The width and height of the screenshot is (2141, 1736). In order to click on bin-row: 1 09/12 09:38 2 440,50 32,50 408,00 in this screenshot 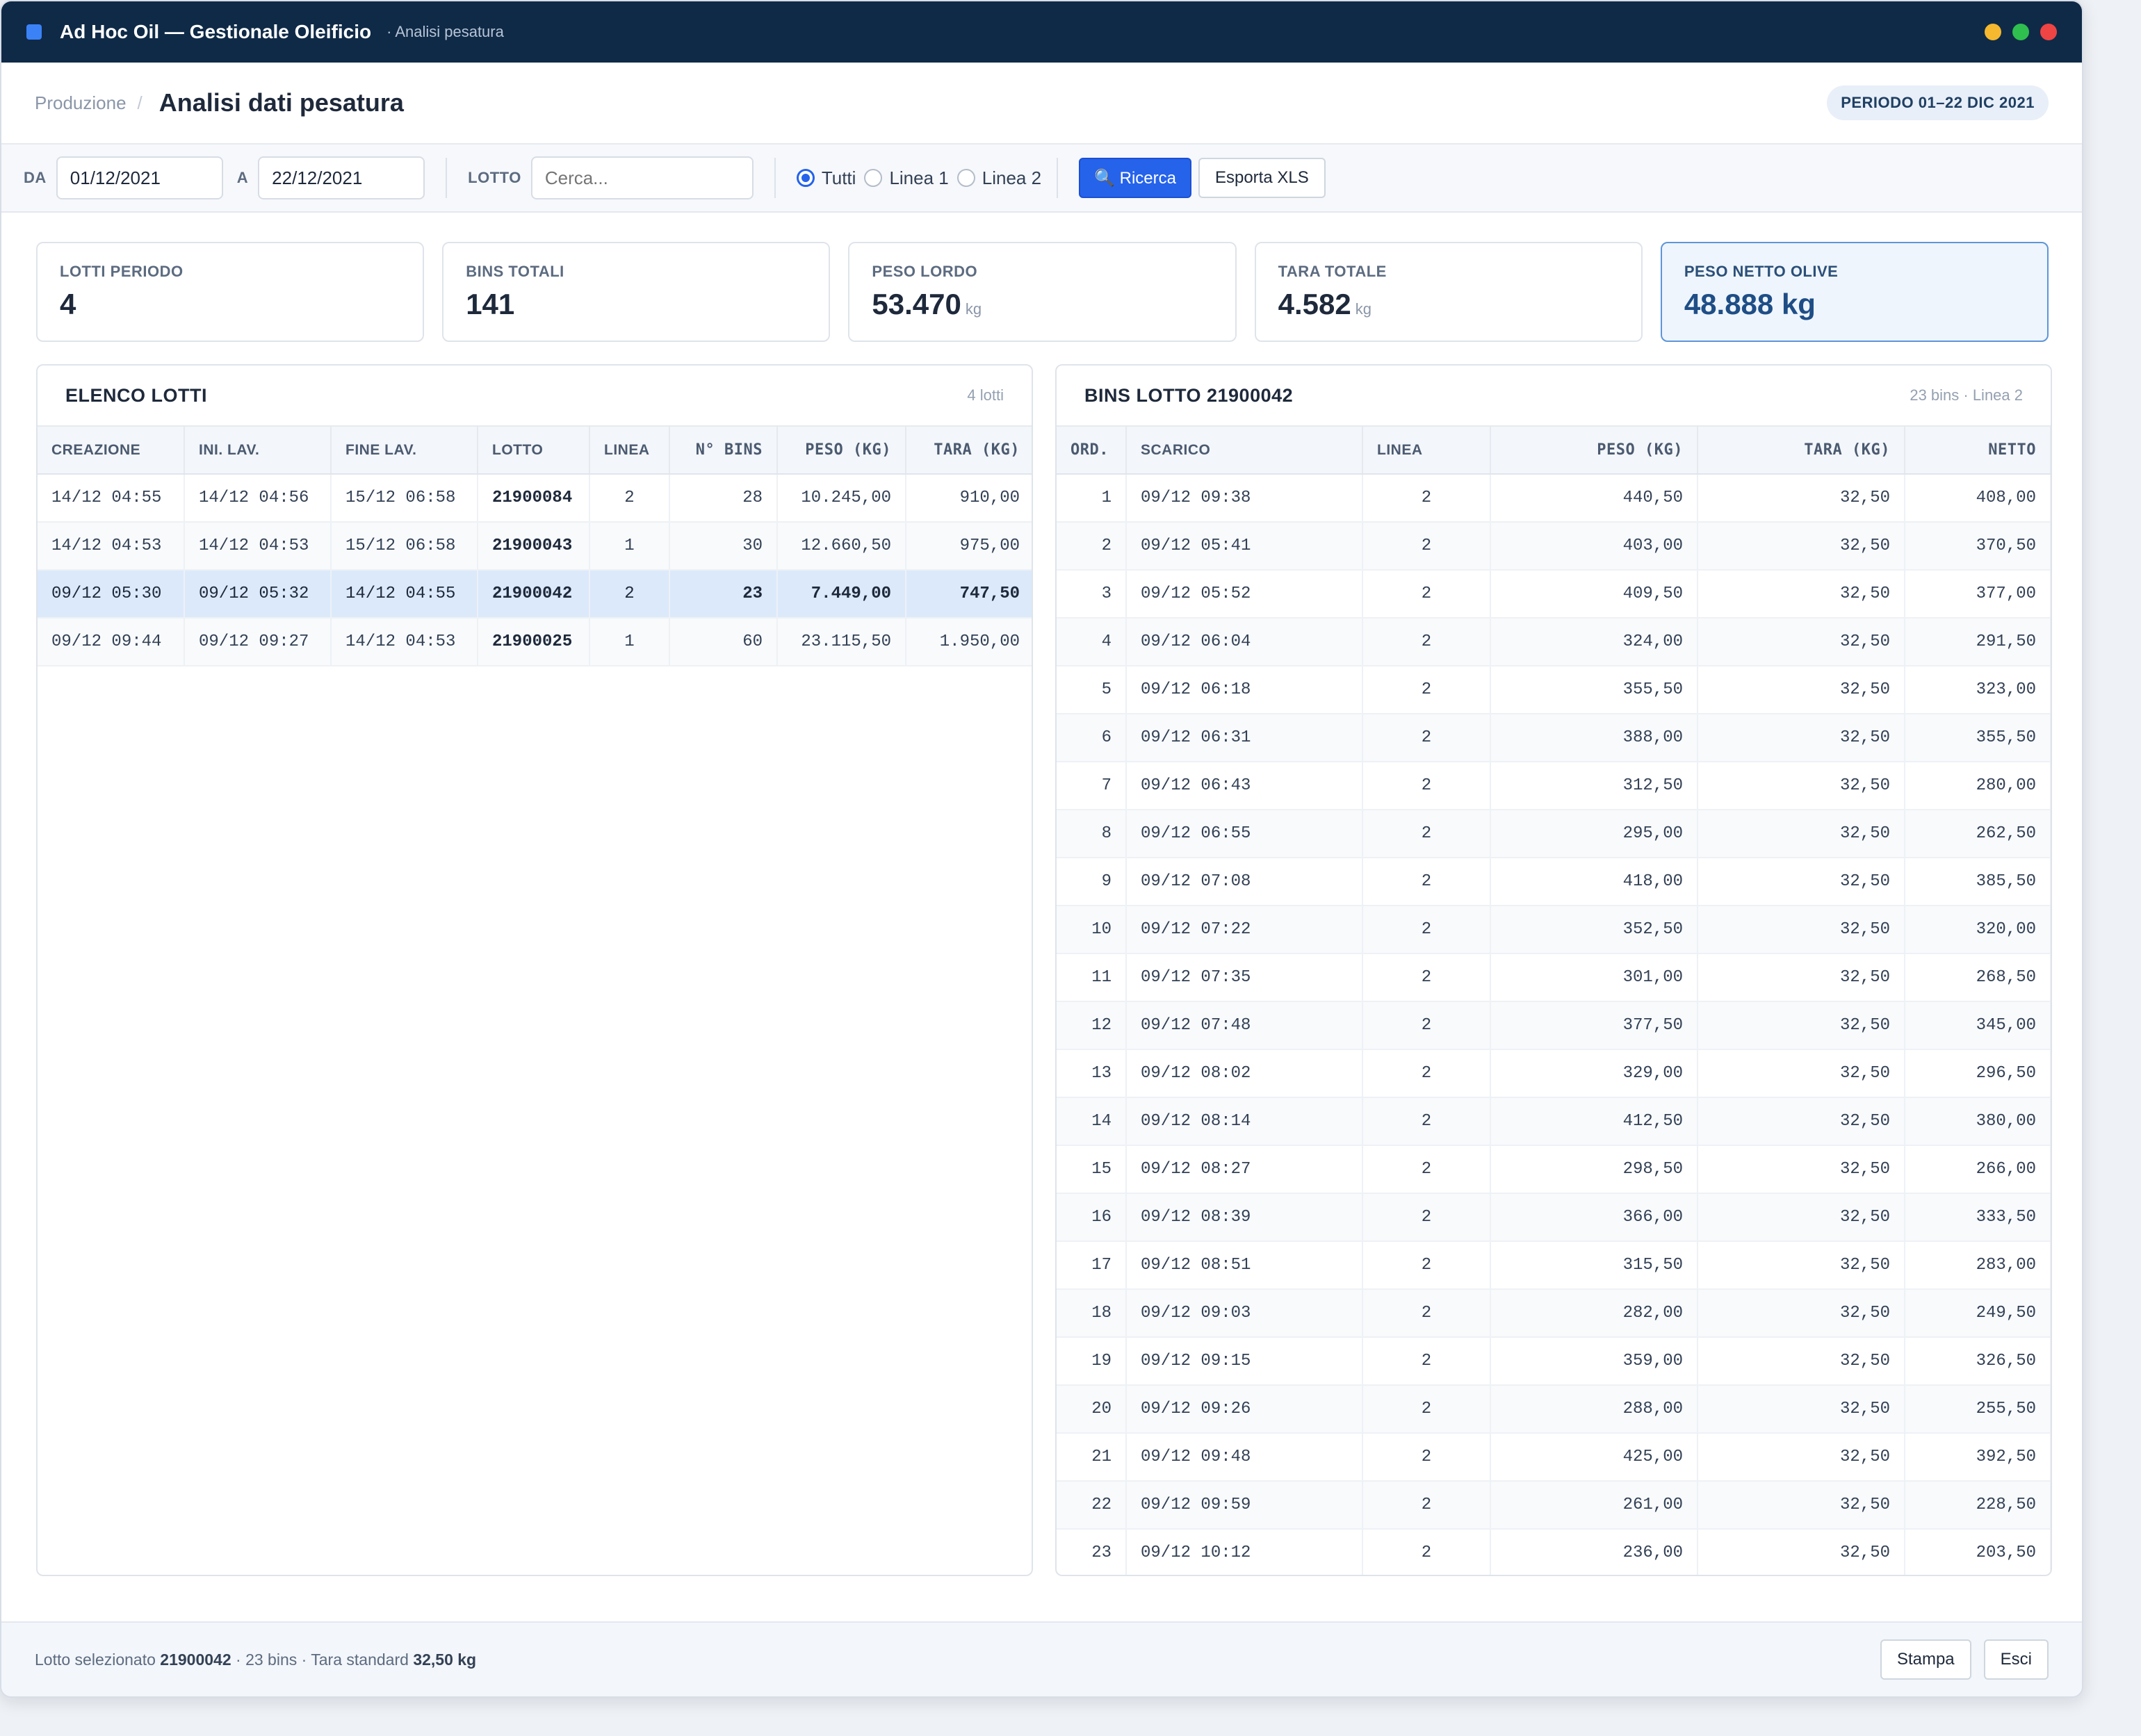, I will do `click(1554, 498)`.